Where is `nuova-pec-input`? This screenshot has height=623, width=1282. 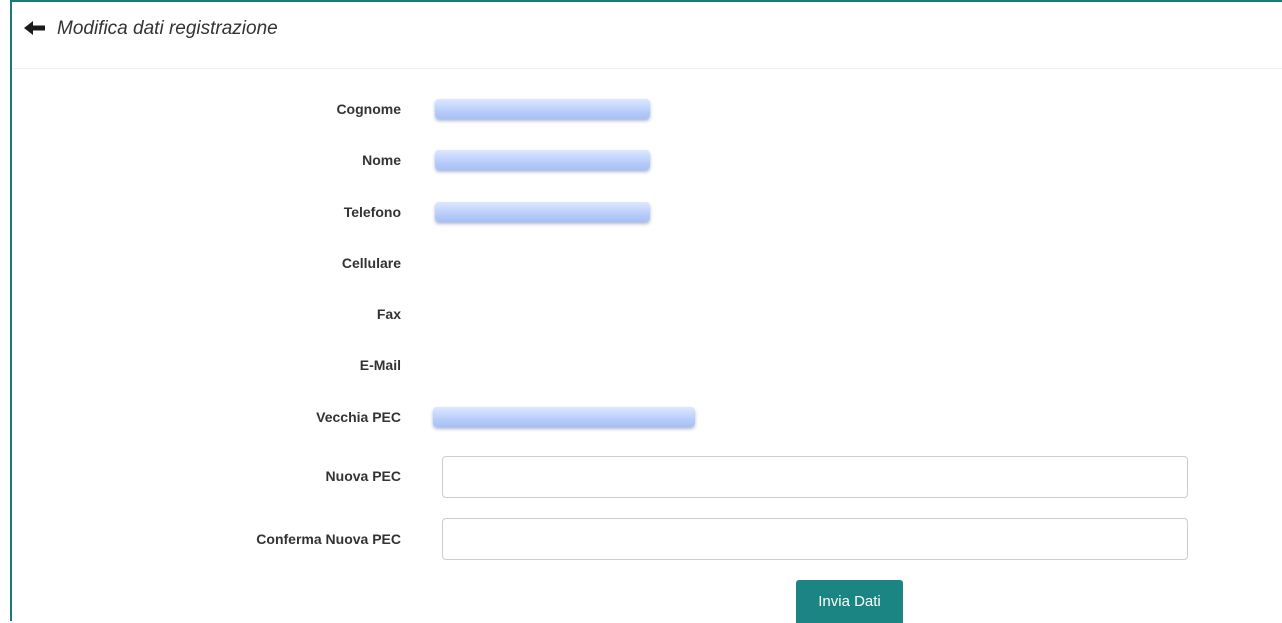
nuova-pec-input is located at coordinates (815, 477).